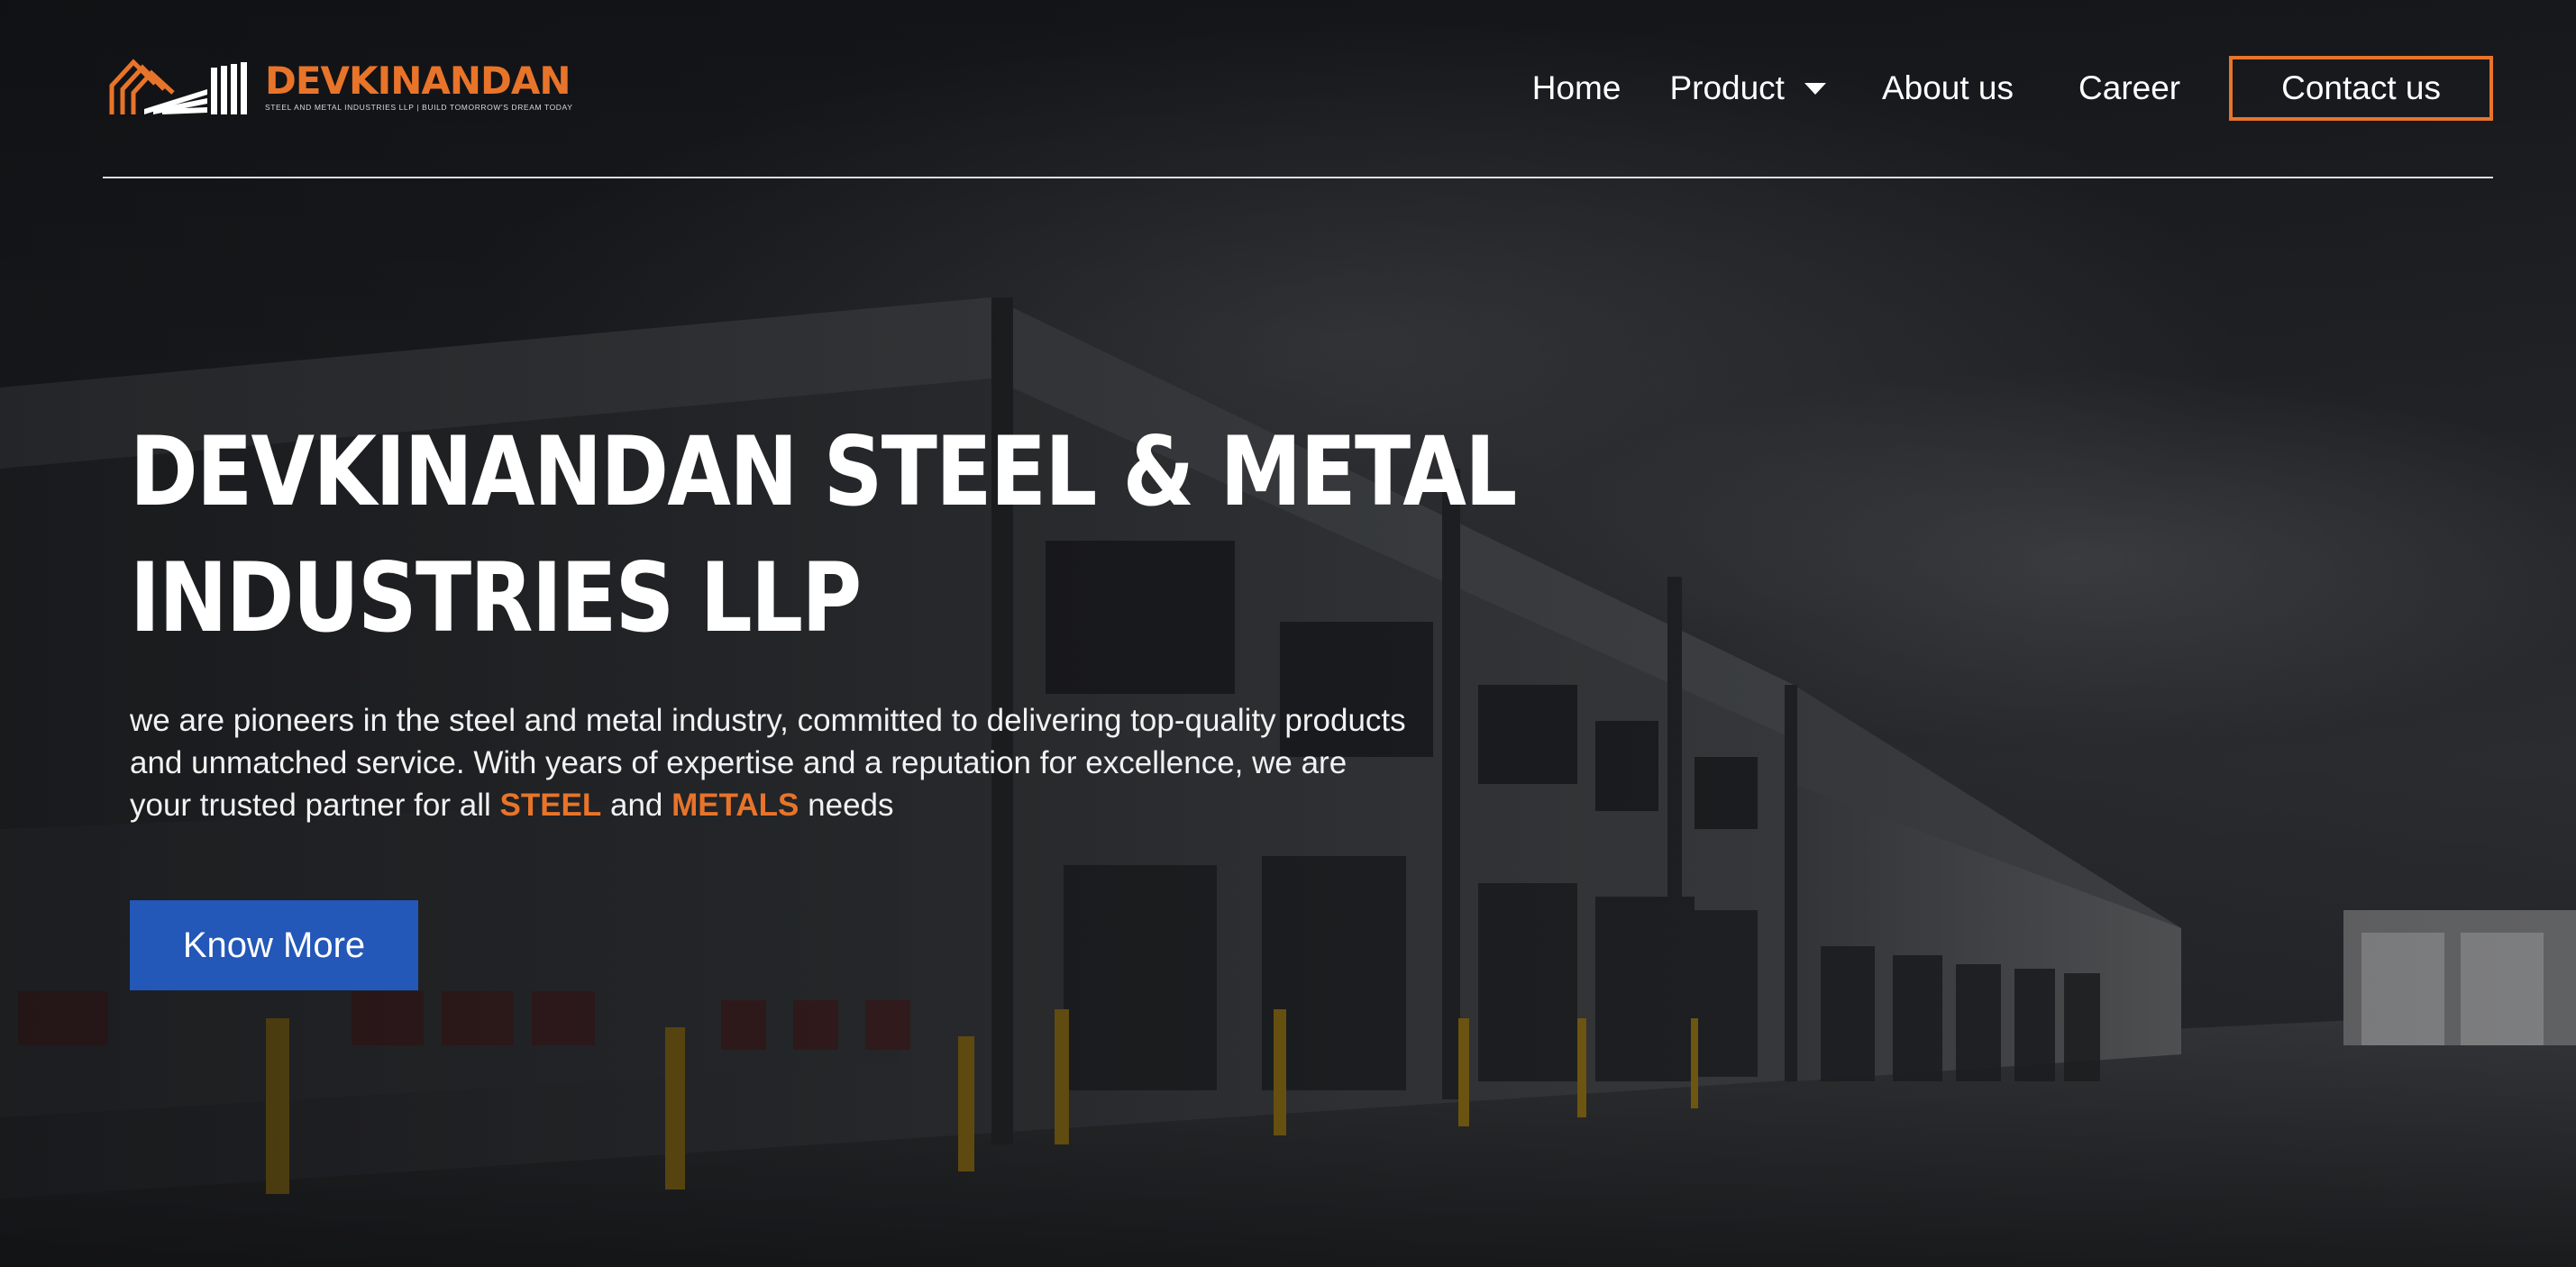 This screenshot has width=2576, height=1267. What do you see at coordinates (1577, 88) in the screenshot?
I see `nav-home-link: Home` at bounding box center [1577, 88].